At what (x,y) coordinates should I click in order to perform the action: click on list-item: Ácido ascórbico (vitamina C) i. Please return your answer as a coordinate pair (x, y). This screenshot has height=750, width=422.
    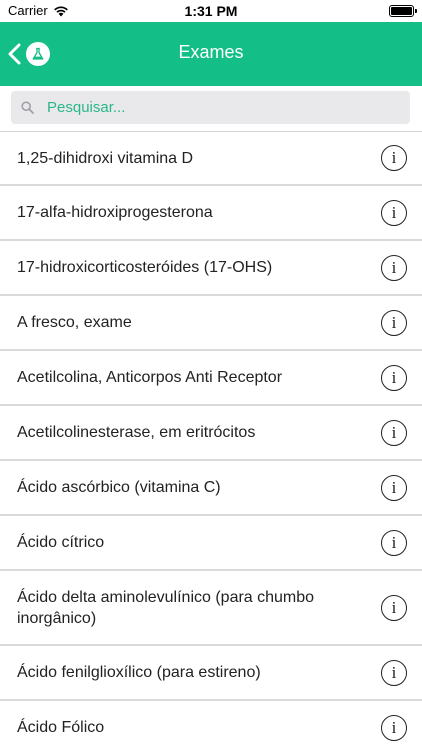
    Looking at the image, I should click on (211, 488).